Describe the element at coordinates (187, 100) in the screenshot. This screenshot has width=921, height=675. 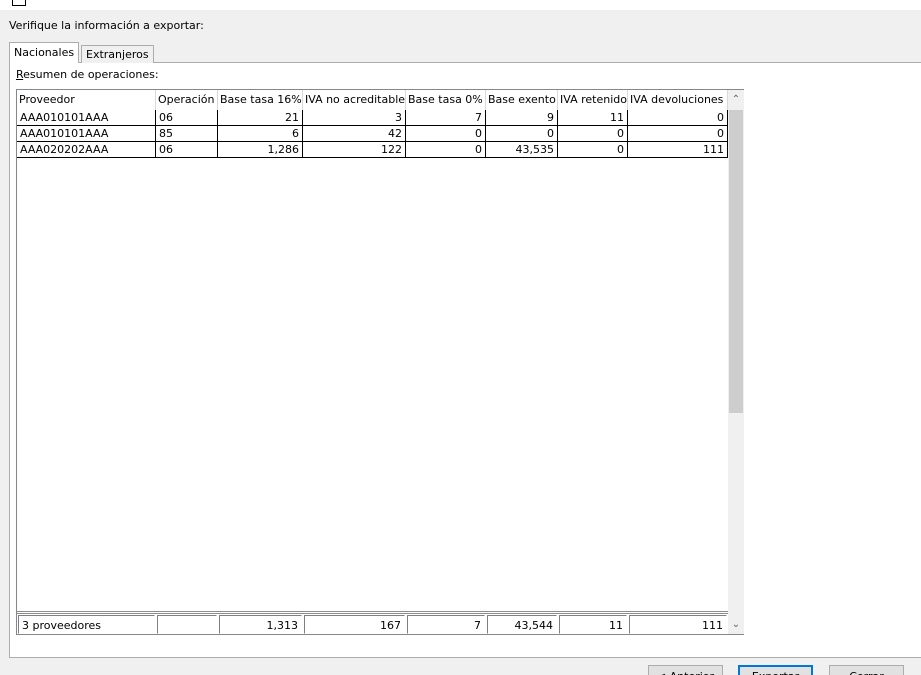
I see `column-header: Operación` at that location.